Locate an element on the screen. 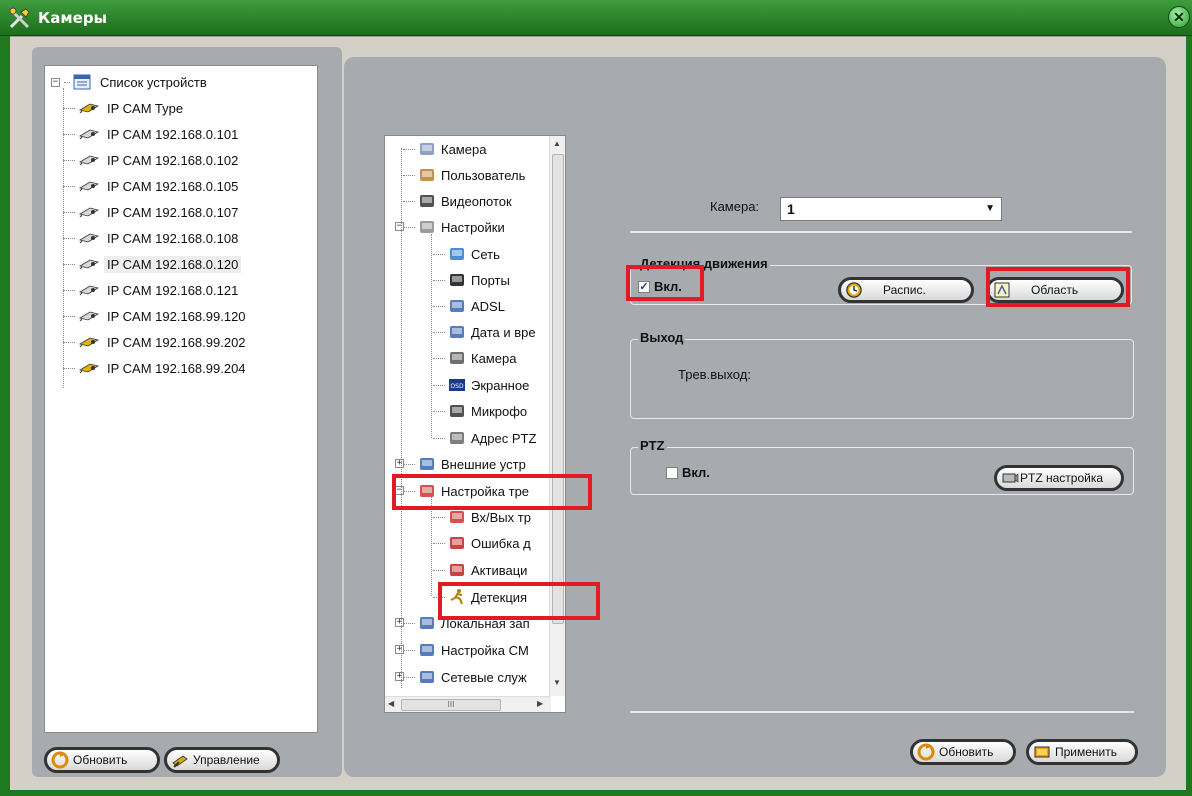 The height and width of the screenshot is (796, 1192). close-button: ✕ is located at coordinates (1179, 17).